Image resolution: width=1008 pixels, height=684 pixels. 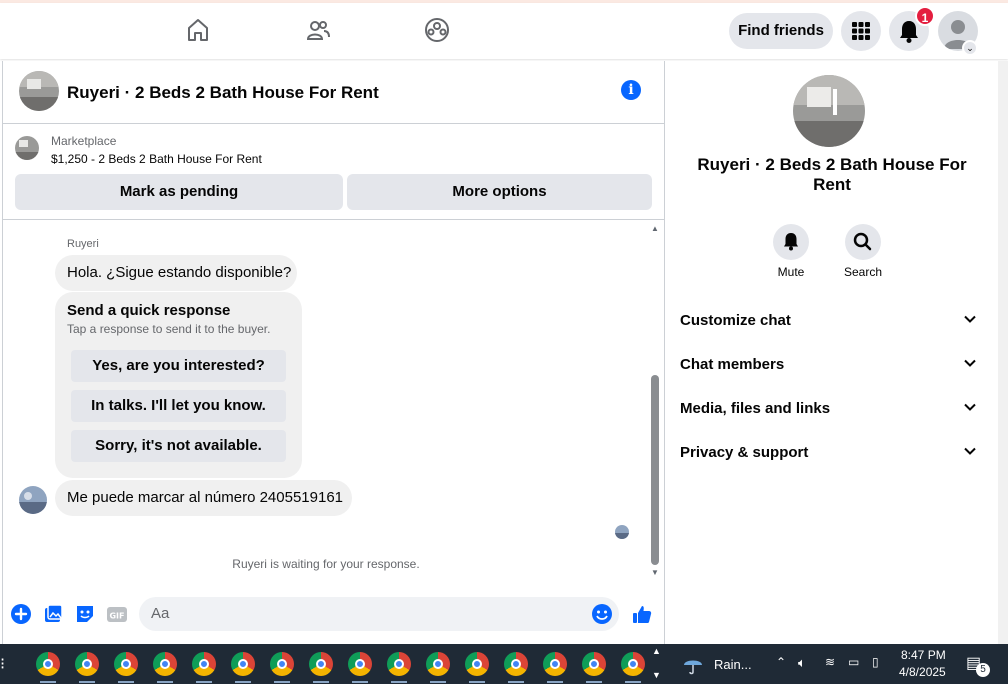 What do you see at coordinates (27, 148) in the screenshot?
I see `listing-small-thumbnail` at bounding box center [27, 148].